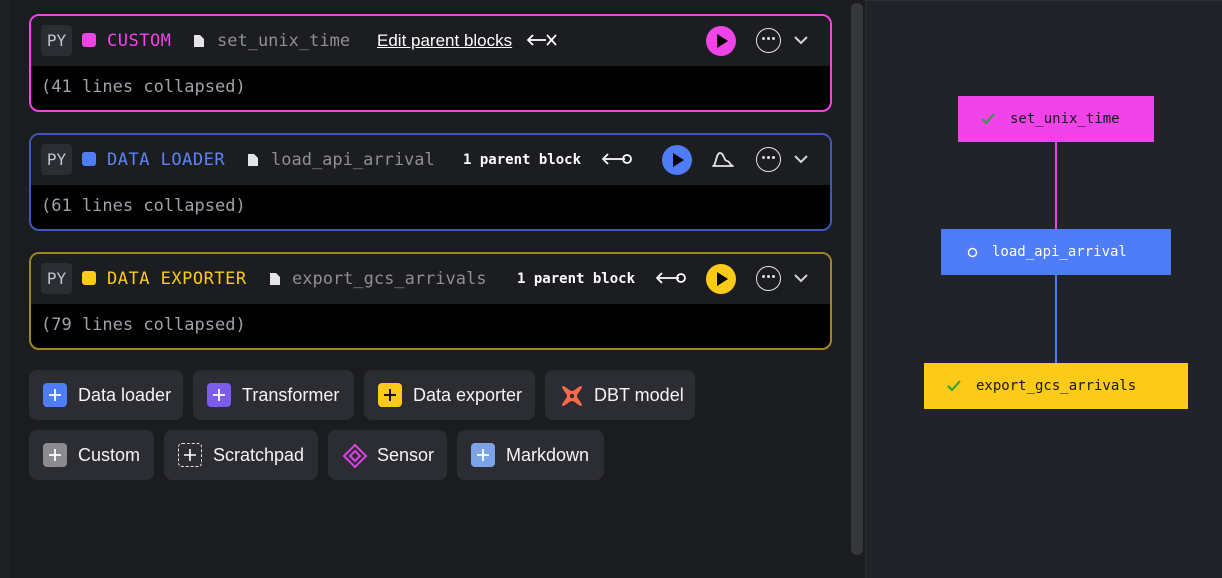  What do you see at coordinates (639, 394) in the screenshot?
I see `add-button-label: DBT model` at bounding box center [639, 394].